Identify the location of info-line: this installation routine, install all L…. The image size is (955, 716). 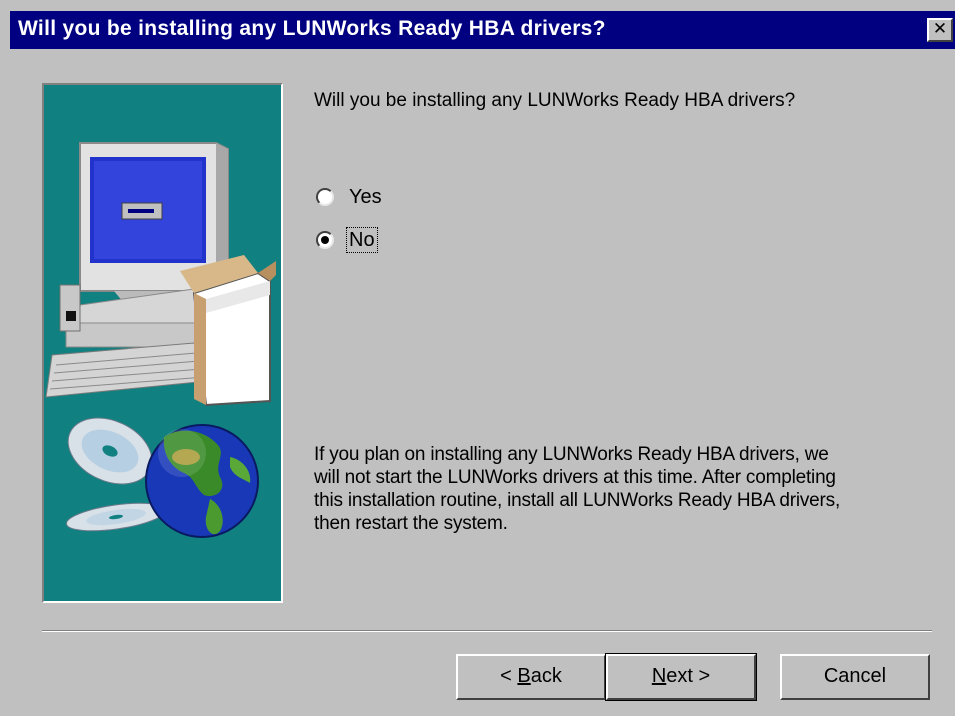
(577, 500).